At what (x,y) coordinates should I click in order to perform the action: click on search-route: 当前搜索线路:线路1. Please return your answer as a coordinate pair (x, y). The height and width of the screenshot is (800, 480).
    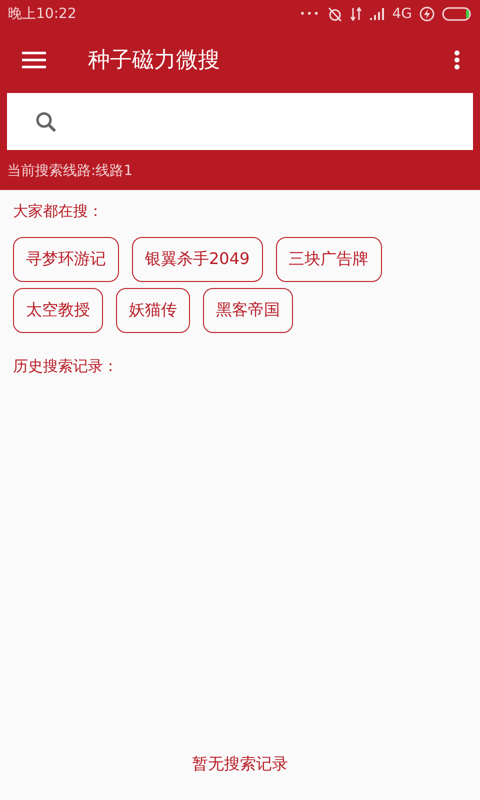
    Looking at the image, I should click on (70, 171).